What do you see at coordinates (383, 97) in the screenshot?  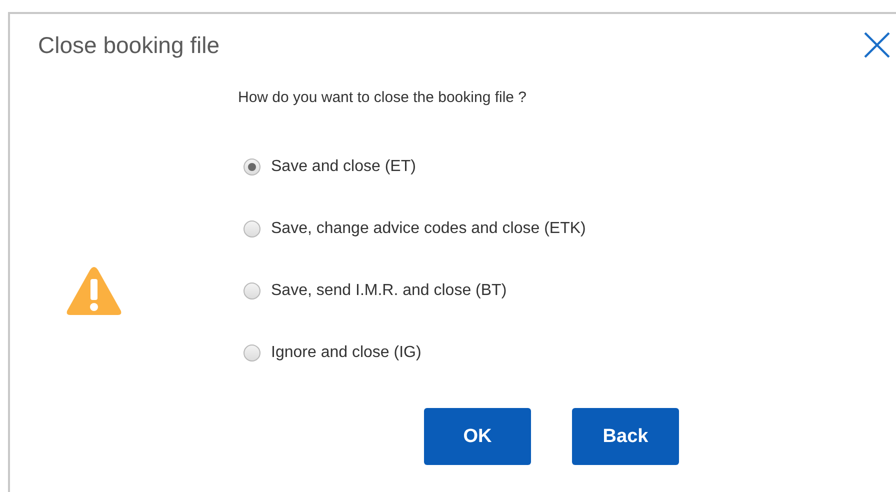 I see `question-text: How do you want to close the booking file ?` at bounding box center [383, 97].